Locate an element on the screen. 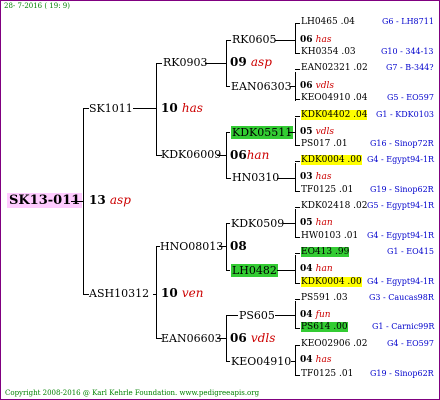 This screenshot has height=400, width=440. gen1-mark: 10 has is located at coordinates (182, 108).